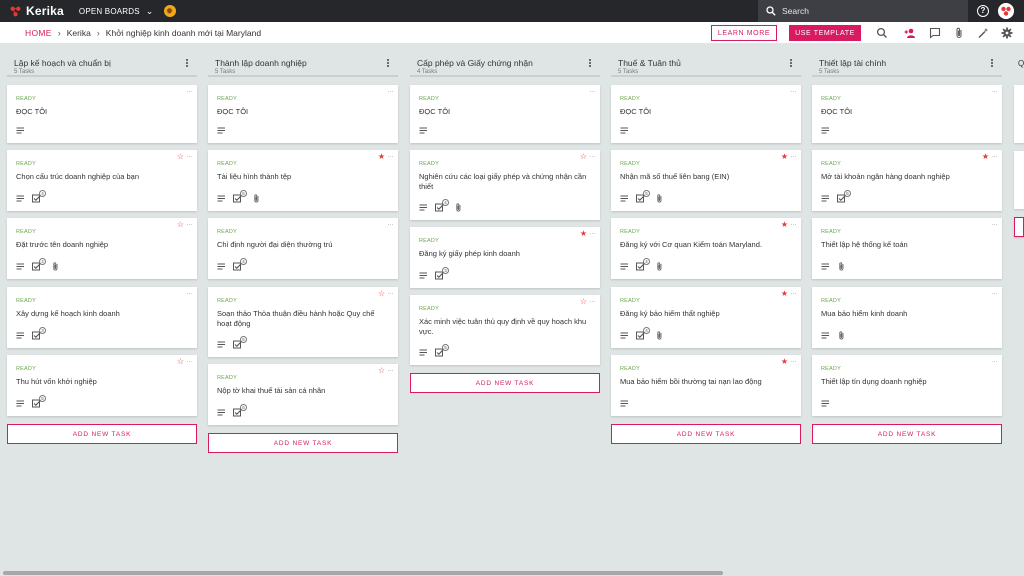 This screenshot has height=576, width=1024. What do you see at coordinates (363, 573) in the screenshot?
I see `horizontal-scrollbar` at bounding box center [363, 573].